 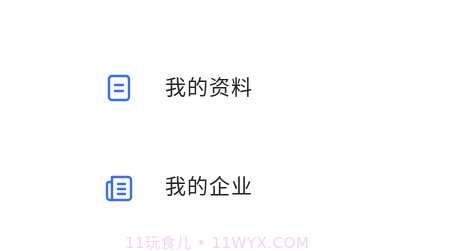 What do you see at coordinates (209, 88) in the screenshot?
I see `menu-item-label: 我的资料` at bounding box center [209, 88].